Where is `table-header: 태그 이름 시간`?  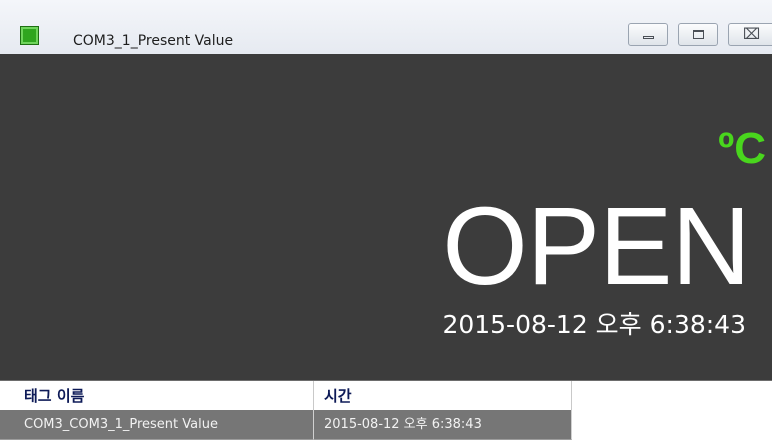
table-header: 태그 이름 시간 is located at coordinates (386, 395).